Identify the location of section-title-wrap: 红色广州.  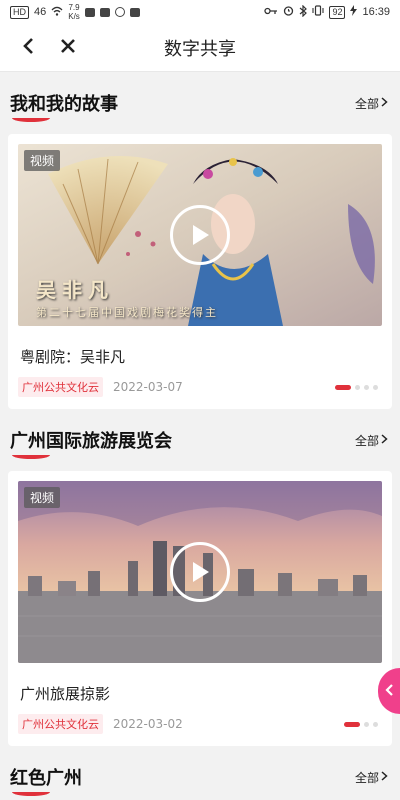
(46, 780).